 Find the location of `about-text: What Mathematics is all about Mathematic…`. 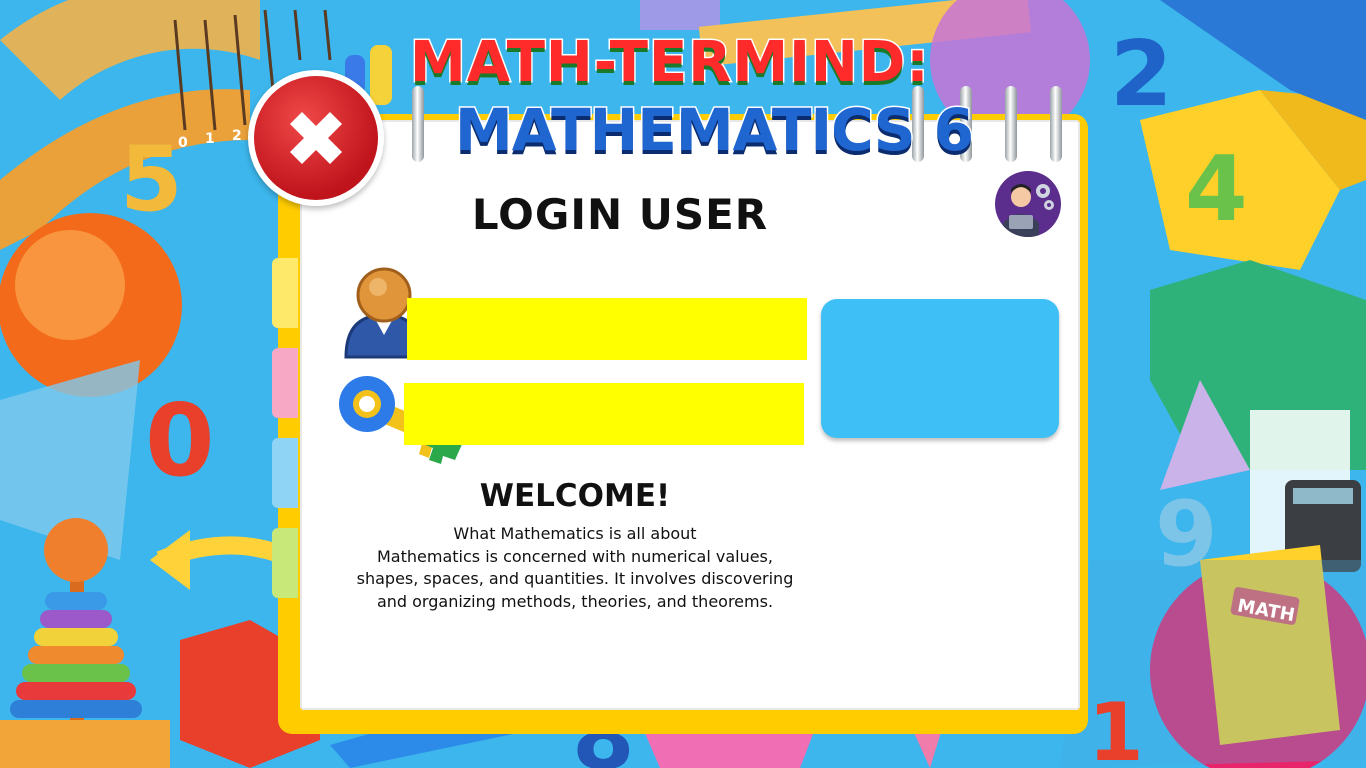

about-text: What Mathematics is all about Mathematic… is located at coordinates (575, 568).